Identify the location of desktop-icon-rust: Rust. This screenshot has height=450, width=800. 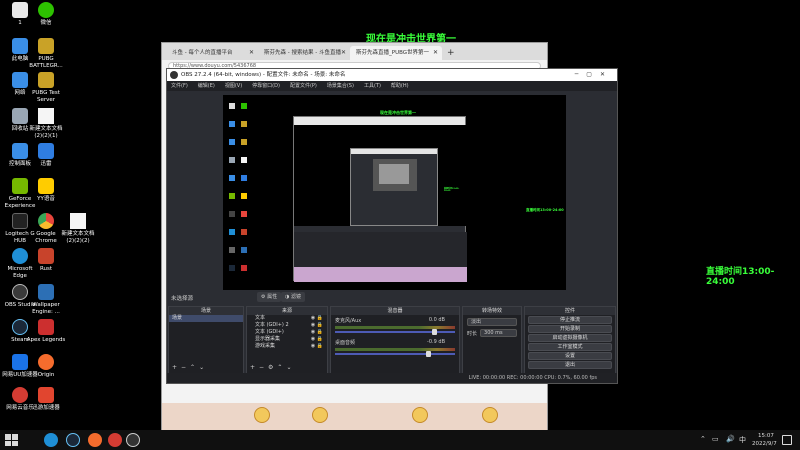
(46, 260).